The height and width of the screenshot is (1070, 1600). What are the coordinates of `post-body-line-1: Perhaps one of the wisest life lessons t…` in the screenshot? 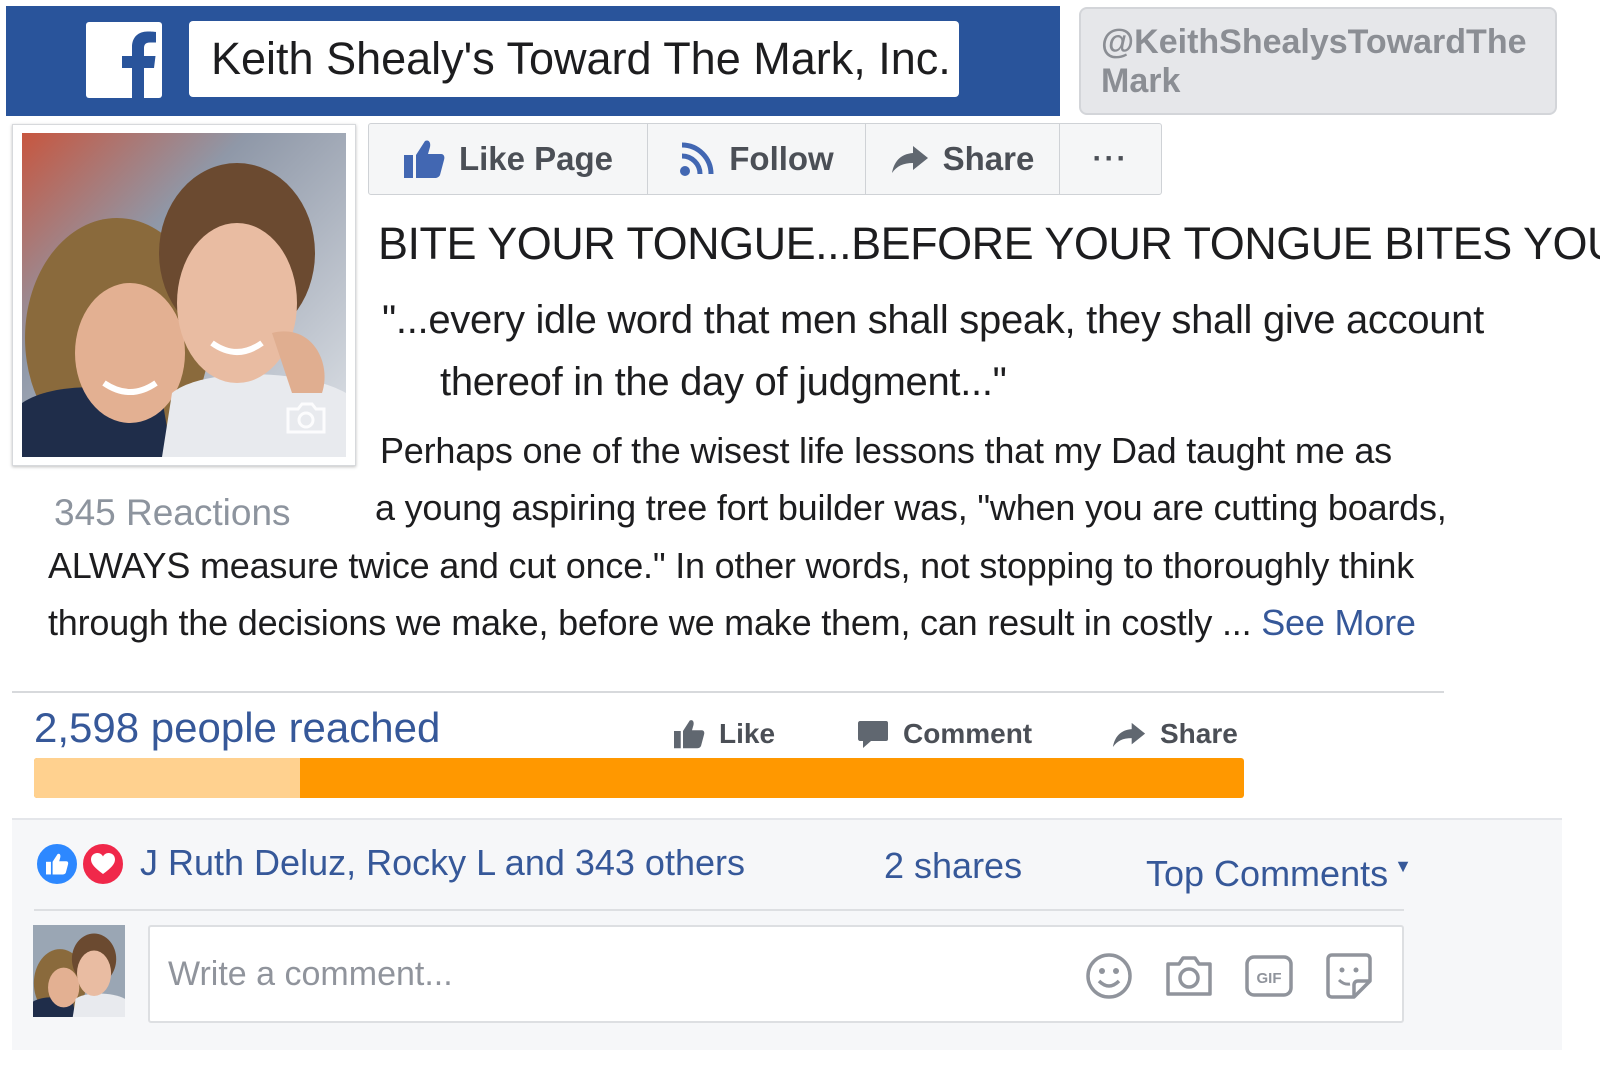 It's located at (886, 450).